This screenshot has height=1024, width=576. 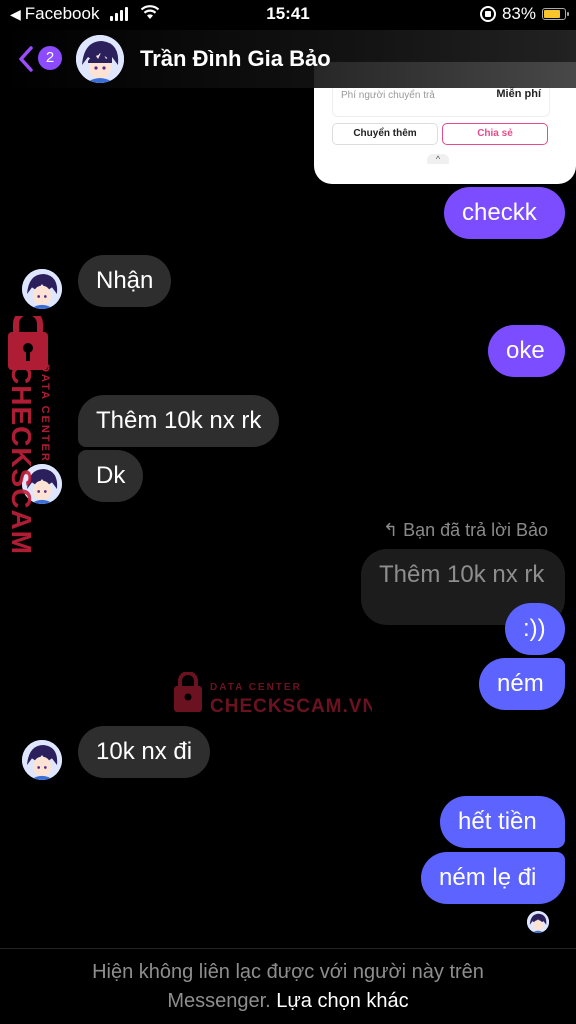 What do you see at coordinates (522, 684) in the screenshot?
I see `message-sent: ném` at bounding box center [522, 684].